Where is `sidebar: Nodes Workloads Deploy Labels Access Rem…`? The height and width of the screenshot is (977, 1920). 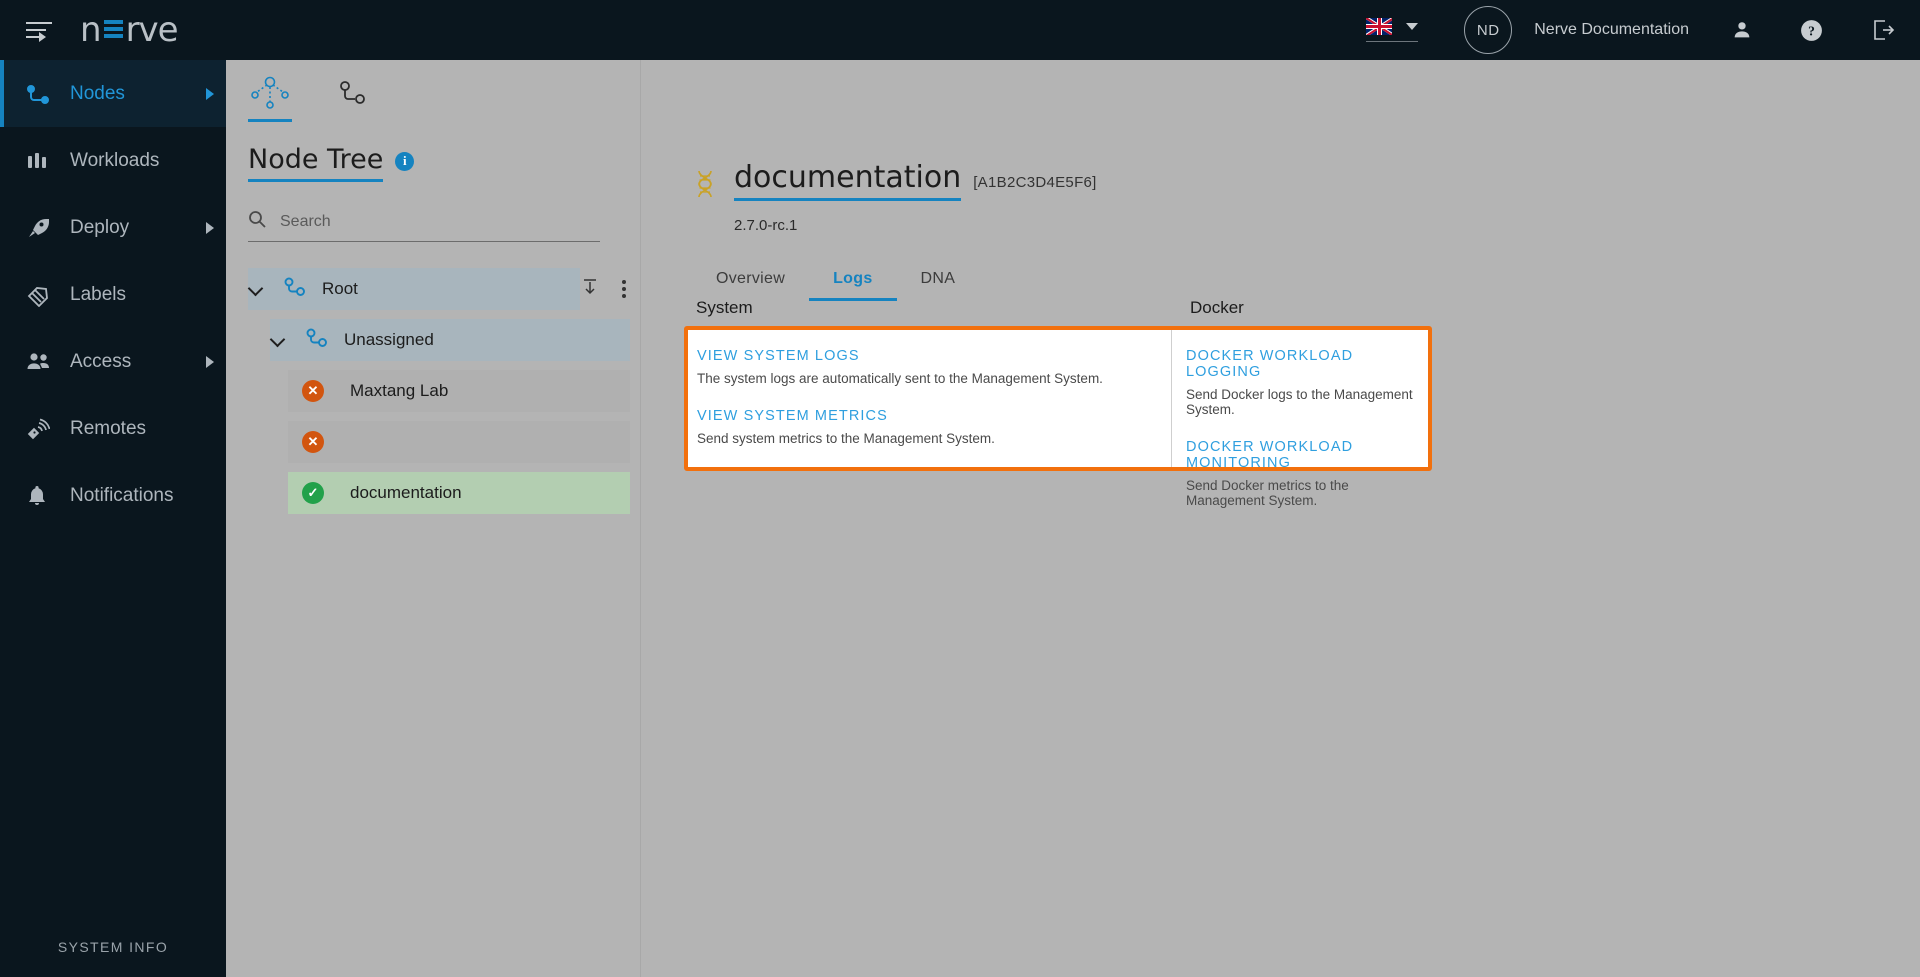 sidebar: Nodes Workloads Deploy Labels Access Rem… is located at coordinates (113, 518).